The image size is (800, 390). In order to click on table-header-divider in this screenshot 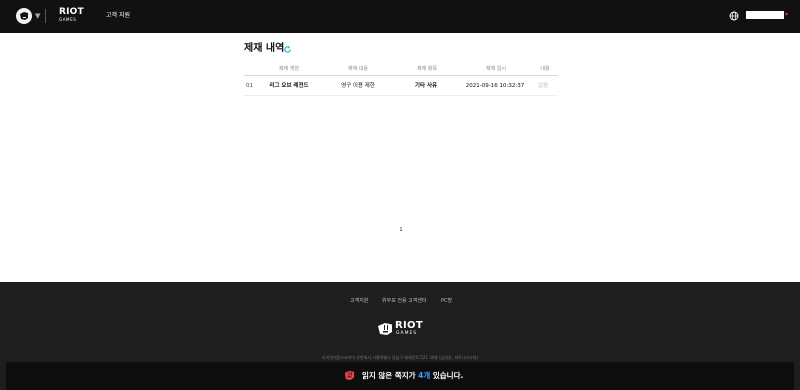, I will do `click(401, 75)`.